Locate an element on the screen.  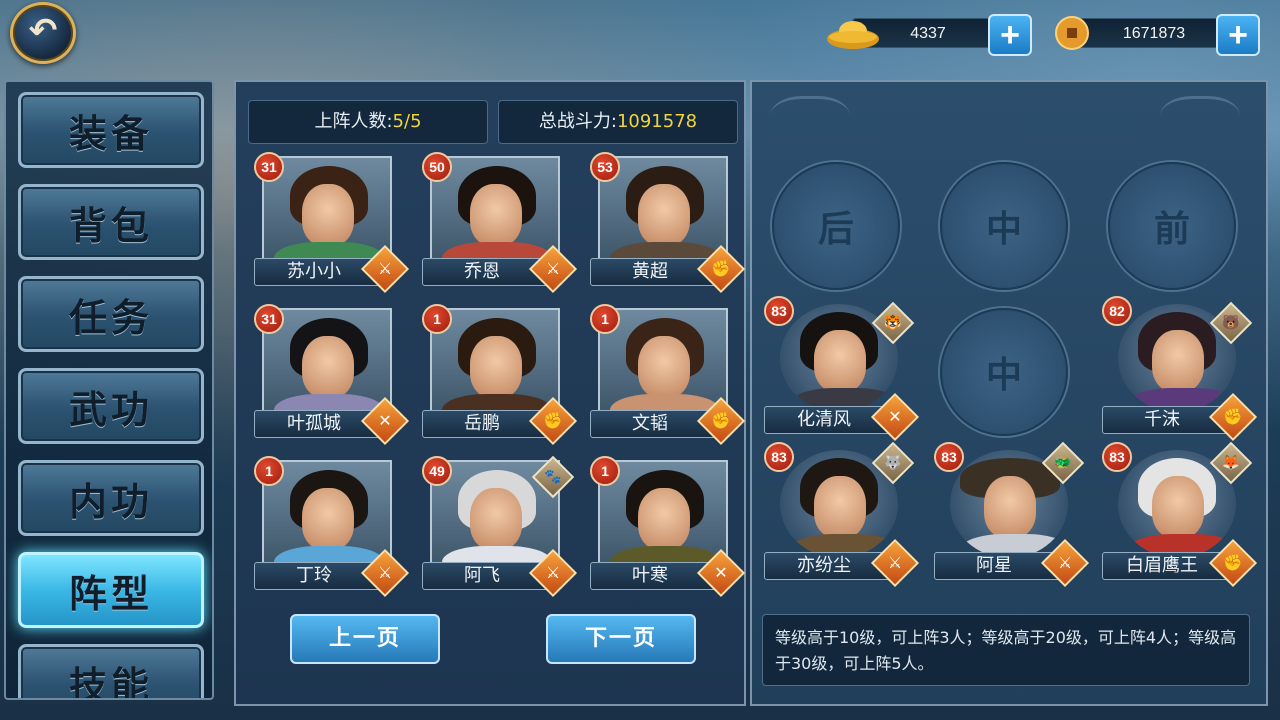
formation-slot-front: 前 is located at coordinates (1172, 226).